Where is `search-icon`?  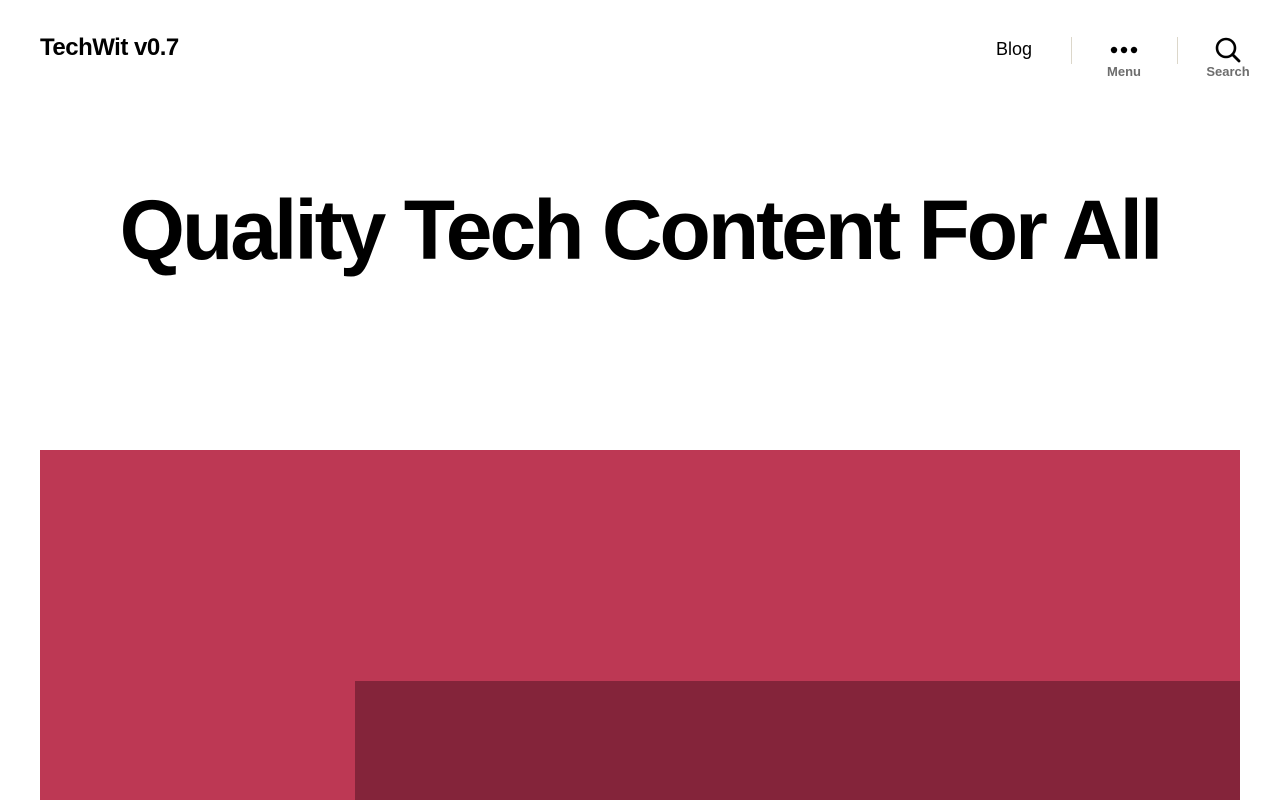
search-icon is located at coordinates (1228, 50).